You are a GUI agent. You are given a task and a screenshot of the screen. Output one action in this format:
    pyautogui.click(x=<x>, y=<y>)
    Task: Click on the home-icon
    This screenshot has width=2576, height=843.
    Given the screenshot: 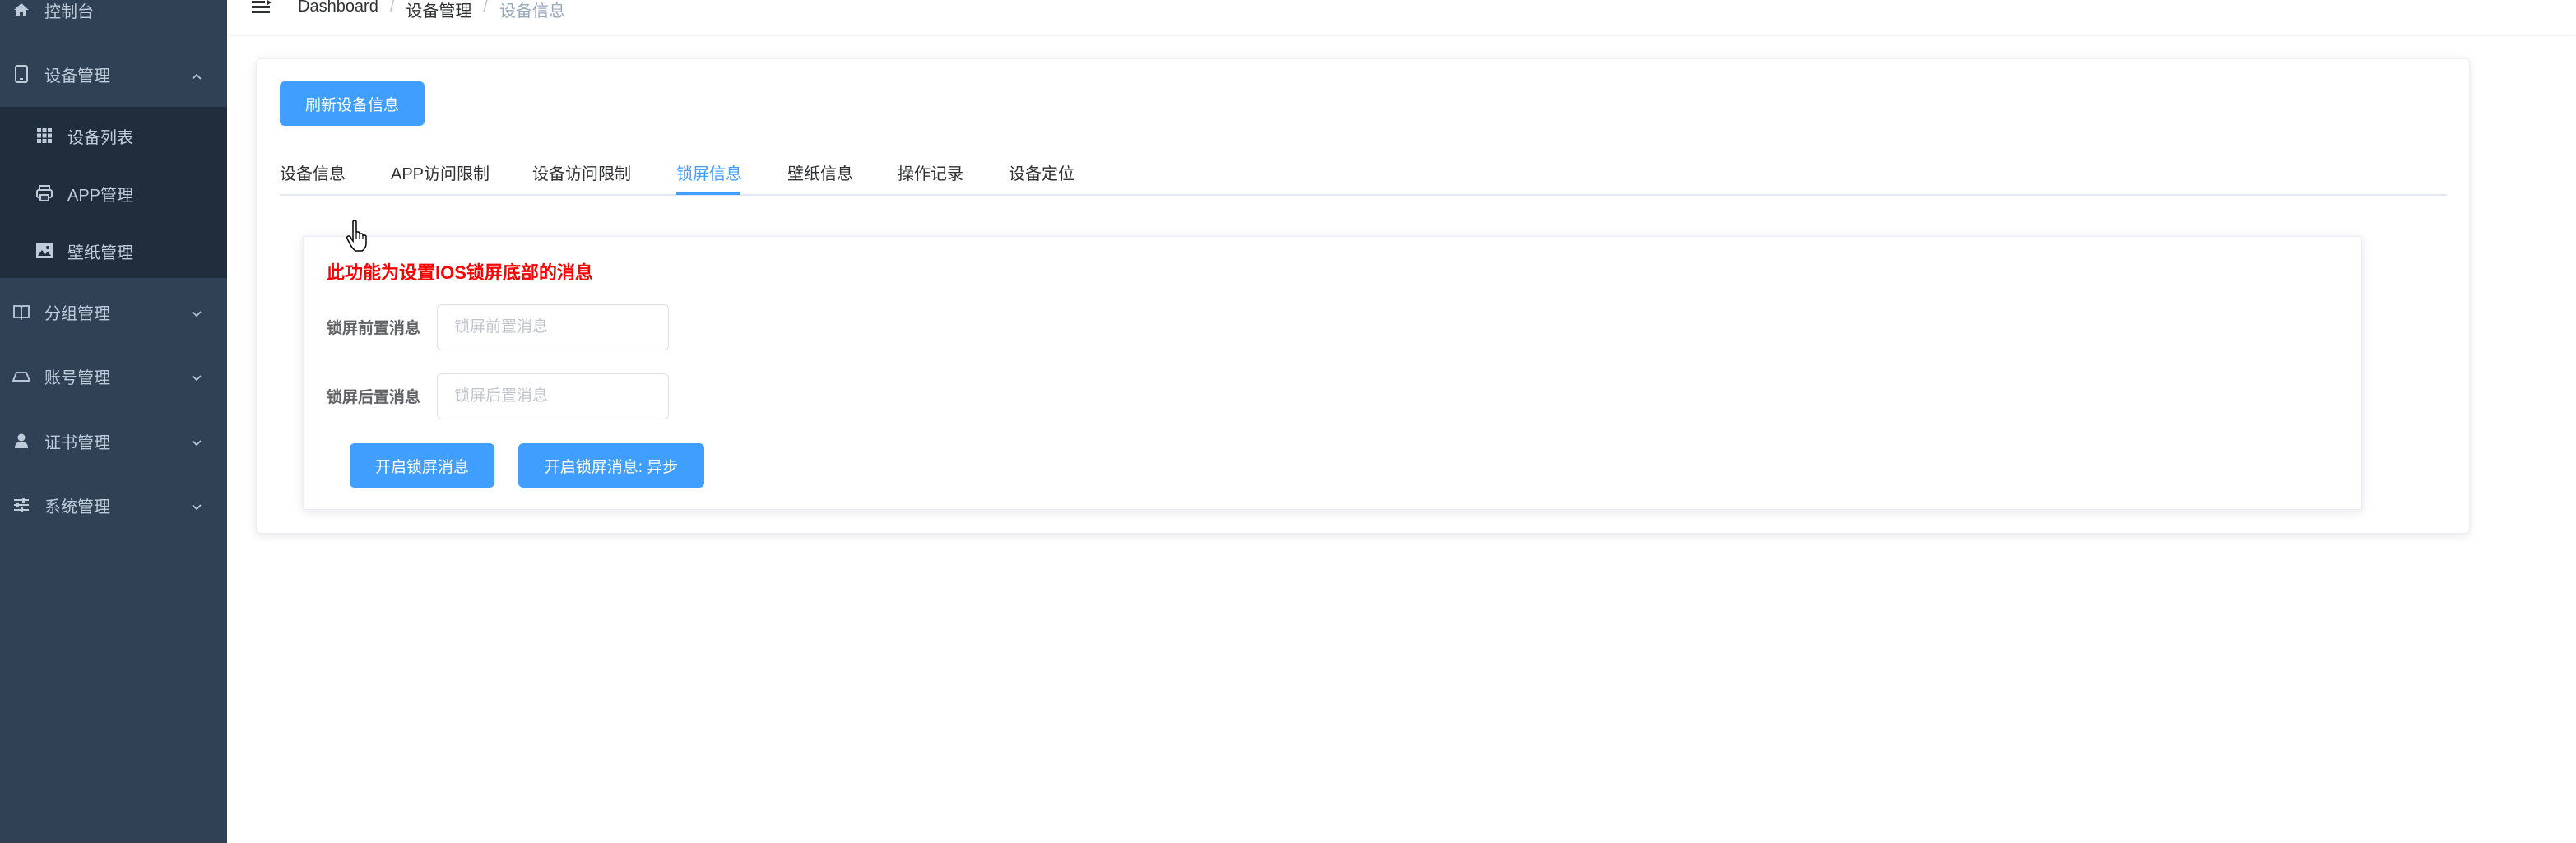 What is the action you would take?
    pyautogui.click(x=21, y=10)
    